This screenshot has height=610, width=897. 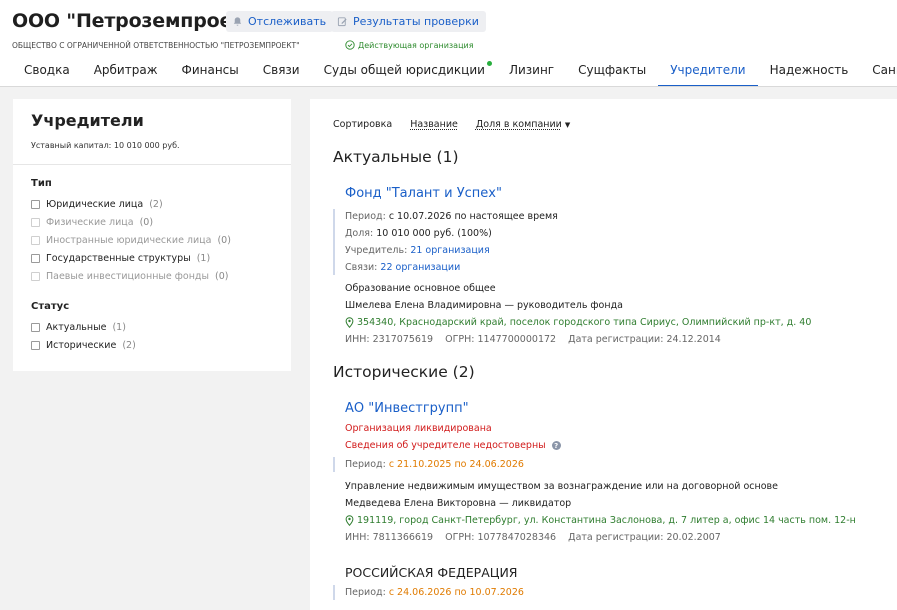 What do you see at coordinates (342, 22) in the screenshot?
I see `edit-doc-icon` at bounding box center [342, 22].